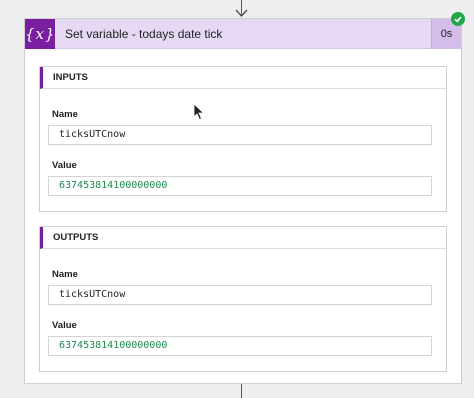 This screenshot has width=474, height=398. I want to click on outputs-heading: OUTPUTS, so click(243, 238).